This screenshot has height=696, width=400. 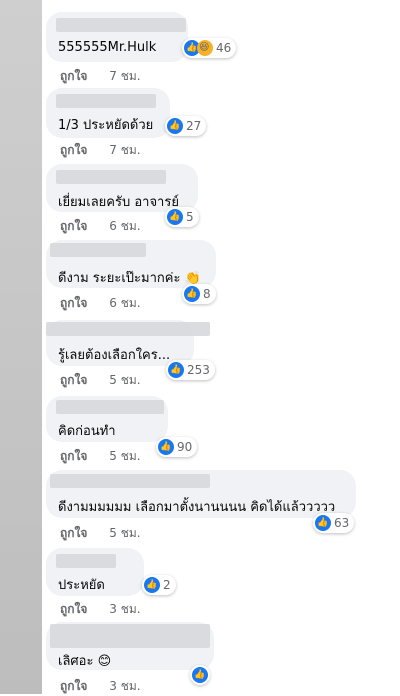 I want to click on reaction-count: 46, so click(x=224, y=48).